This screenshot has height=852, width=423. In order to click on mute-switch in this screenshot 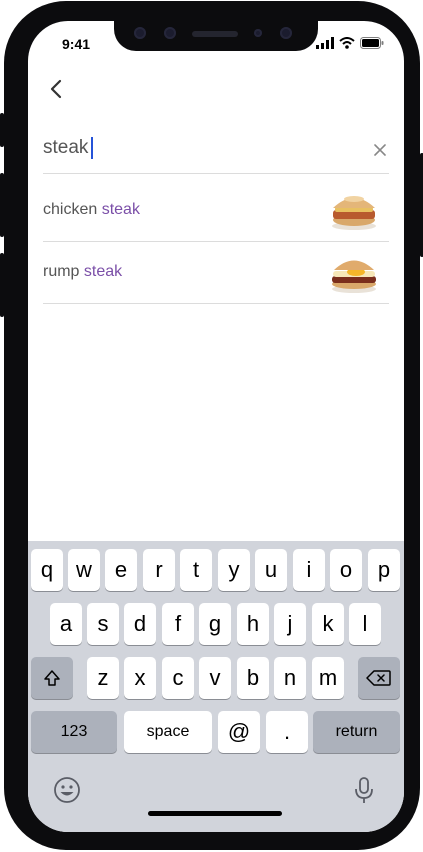, I will do `click(2, 130)`.